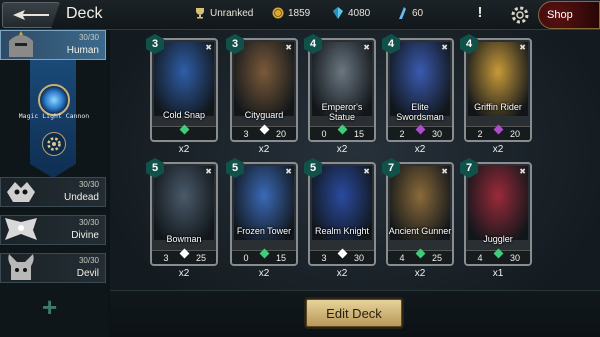 The width and height of the screenshot is (600, 337). Describe the element at coordinates (21, 267) in the screenshot. I see `devil-horns-icon` at that location.